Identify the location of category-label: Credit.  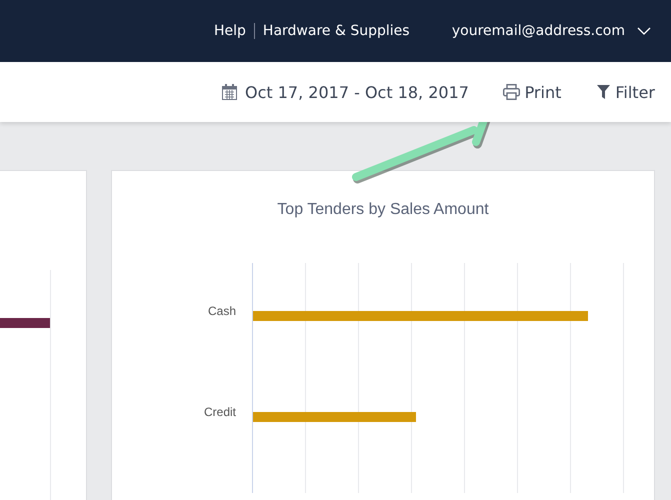
(220, 412).